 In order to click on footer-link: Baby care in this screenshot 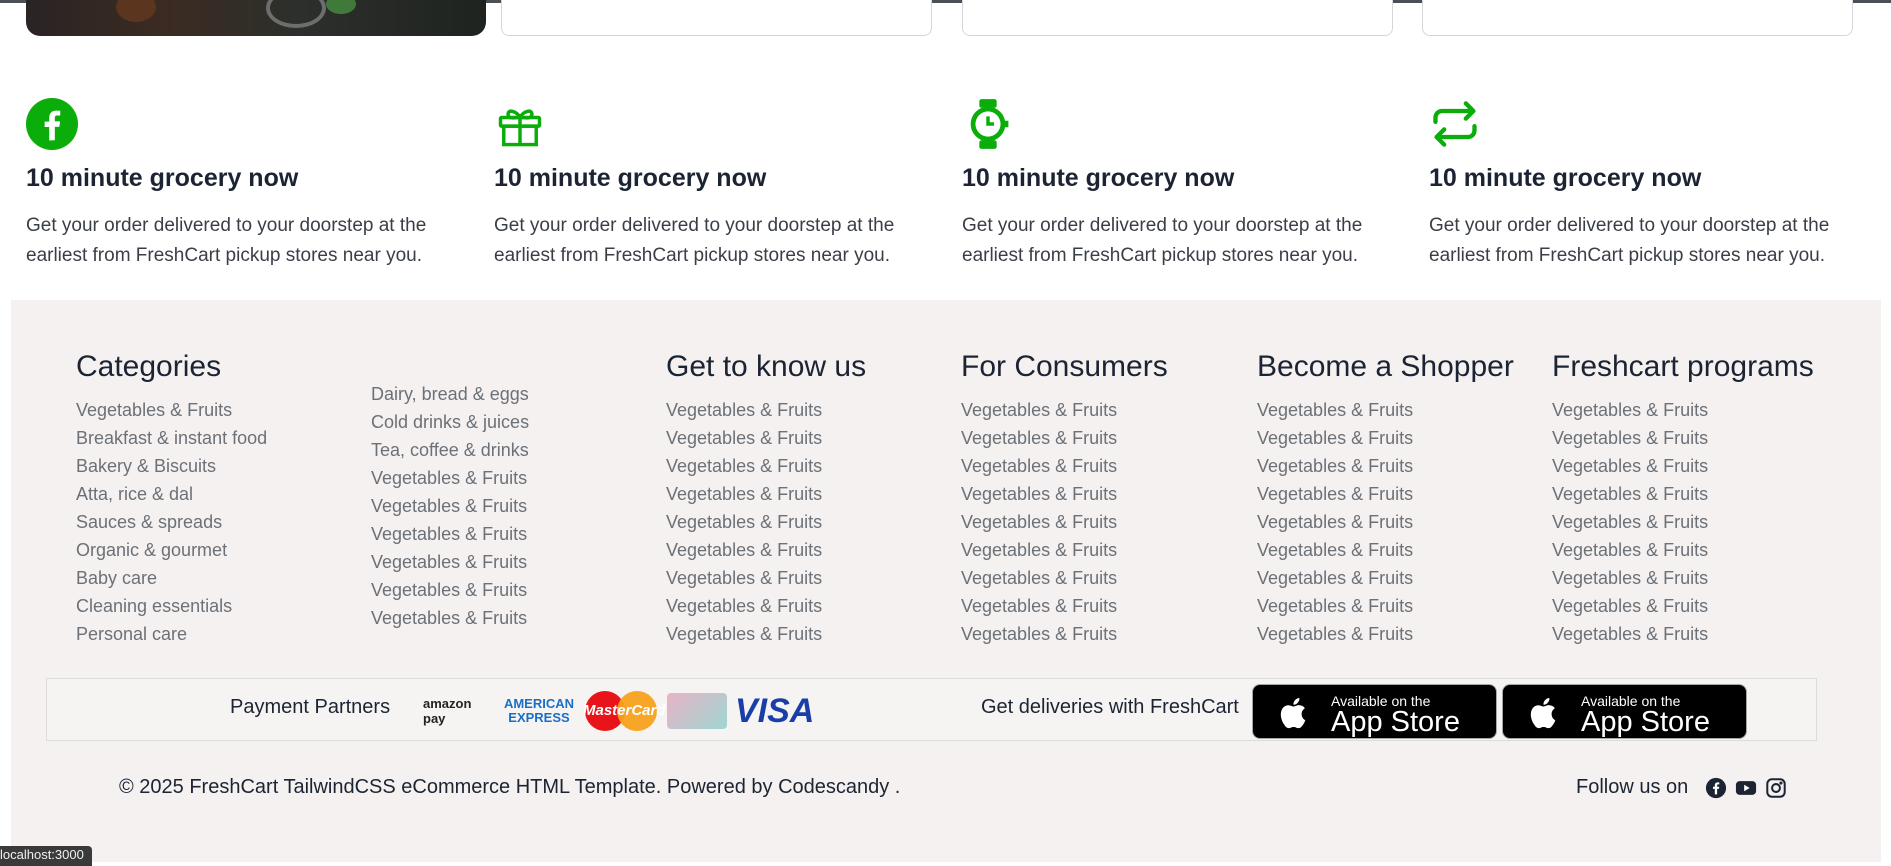, I will do `click(171, 578)`.